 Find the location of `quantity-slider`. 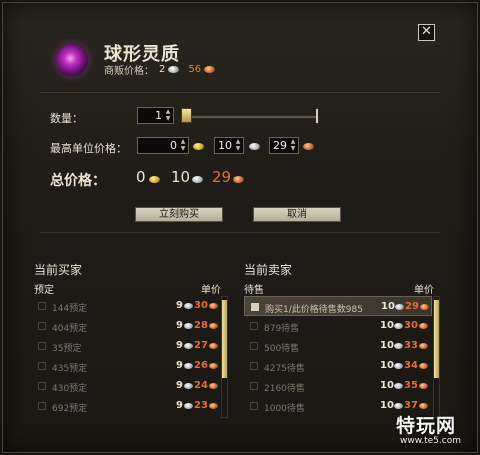

quantity-slider is located at coordinates (251, 117).